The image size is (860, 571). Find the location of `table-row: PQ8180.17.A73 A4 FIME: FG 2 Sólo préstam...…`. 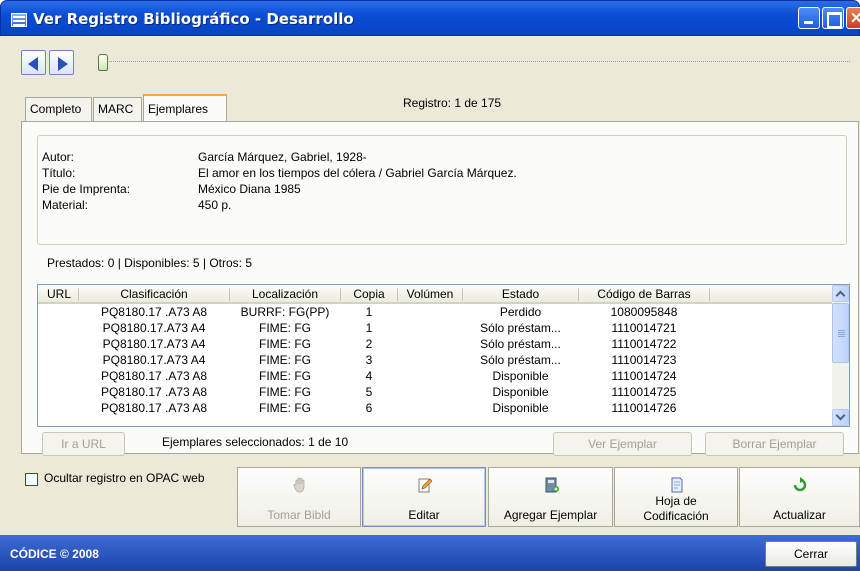

table-row: PQ8180.17.A73 A4 FIME: FG 2 Sólo préstam...… is located at coordinates (435, 345).